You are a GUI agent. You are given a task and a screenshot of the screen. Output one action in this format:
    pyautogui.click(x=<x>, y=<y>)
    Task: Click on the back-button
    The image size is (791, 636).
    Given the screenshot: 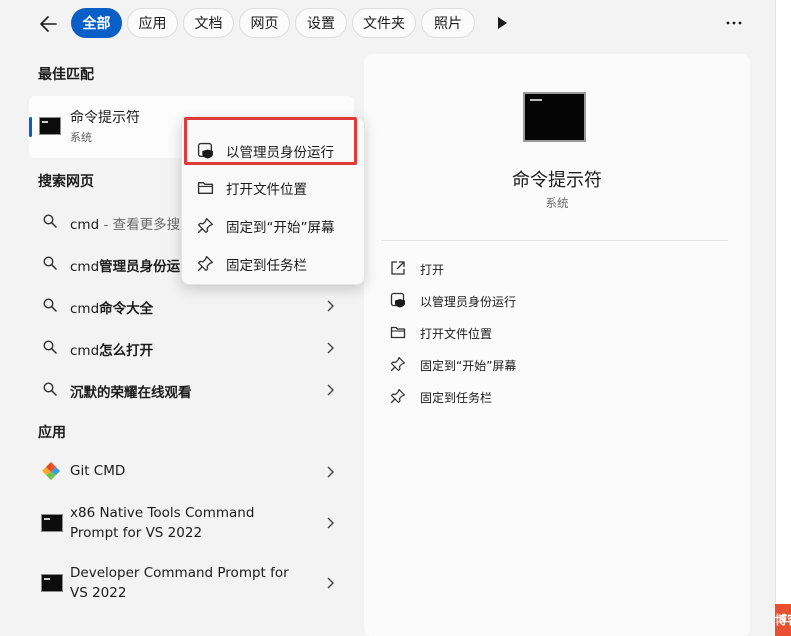 What is the action you would take?
    pyautogui.click(x=48, y=24)
    